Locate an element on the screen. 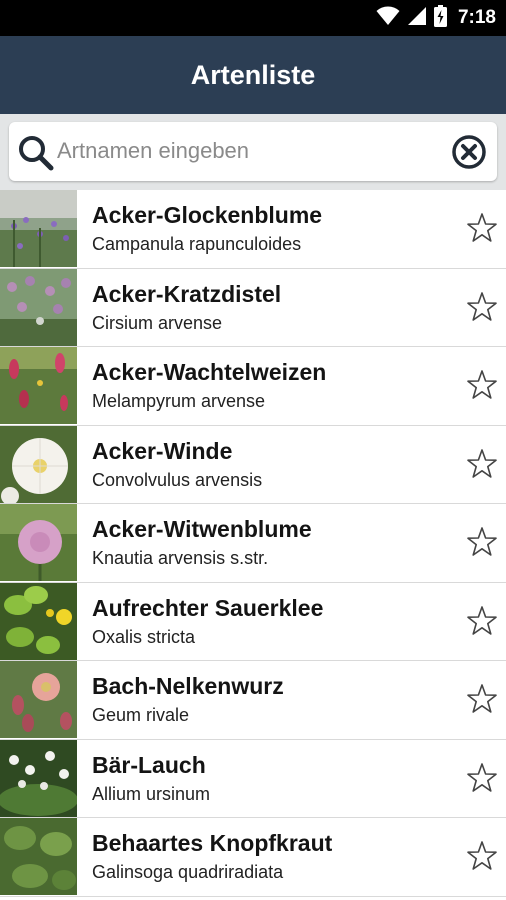 This screenshot has height=900, width=506. status-icons: 7:18 is located at coordinates (436, 18).